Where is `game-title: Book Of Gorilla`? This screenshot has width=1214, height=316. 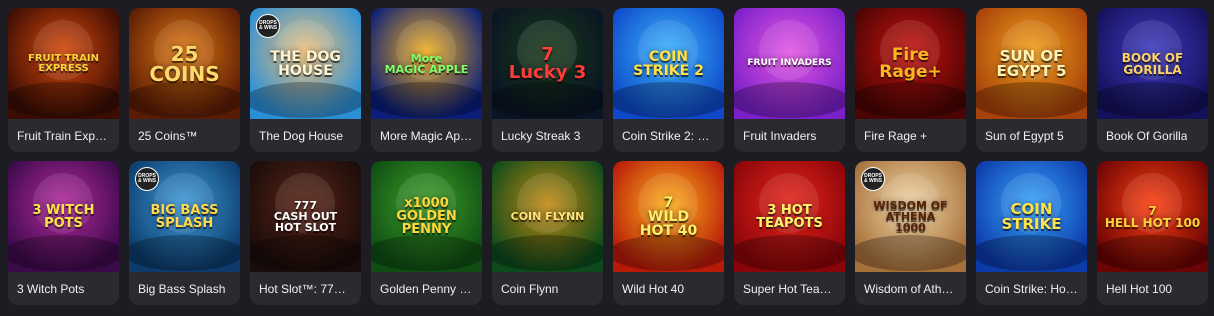 game-title: Book Of Gorilla is located at coordinates (1152, 135).